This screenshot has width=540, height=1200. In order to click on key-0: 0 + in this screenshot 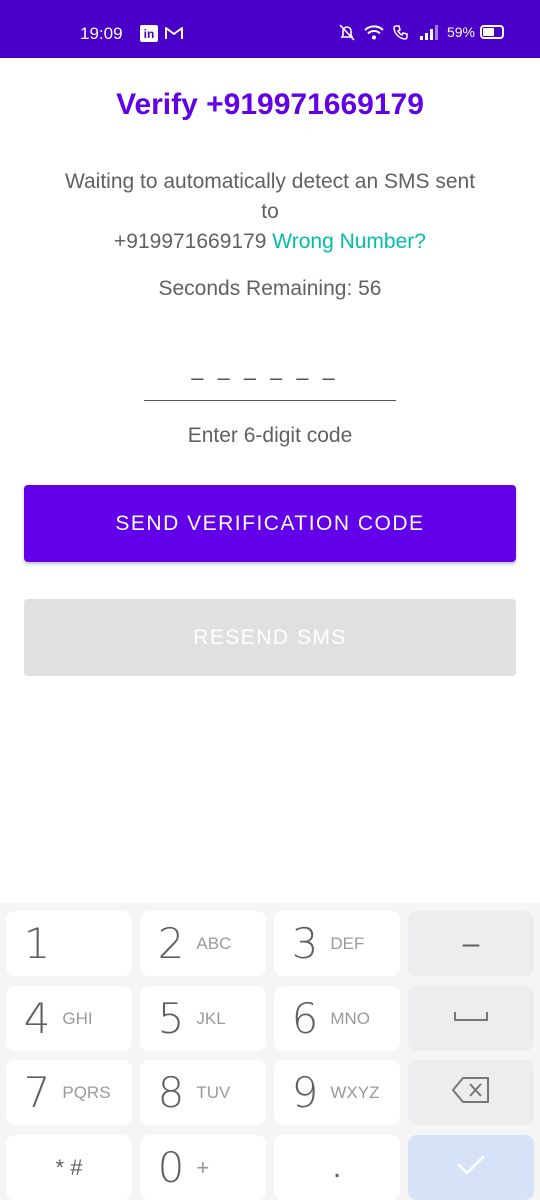, I will do `click(203, 1167)`.